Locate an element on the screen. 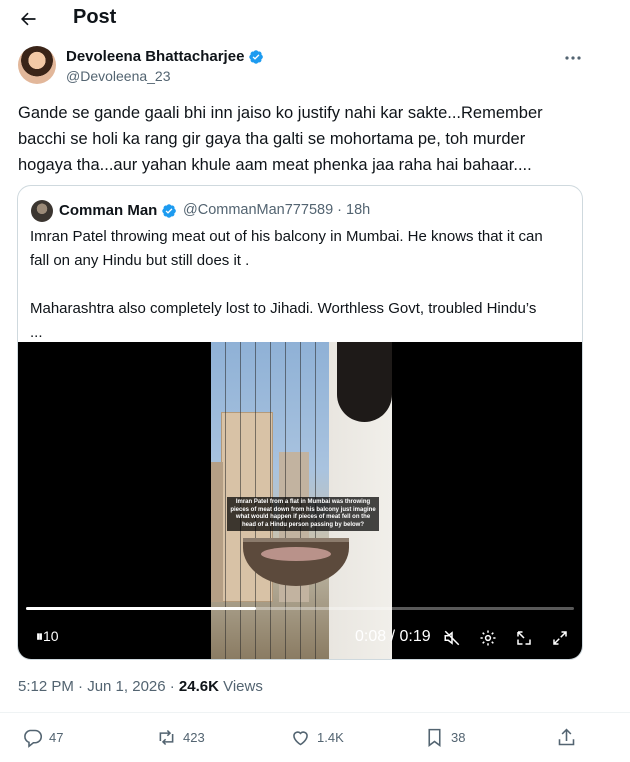  more-options-button is located at coordinates (573, 58).